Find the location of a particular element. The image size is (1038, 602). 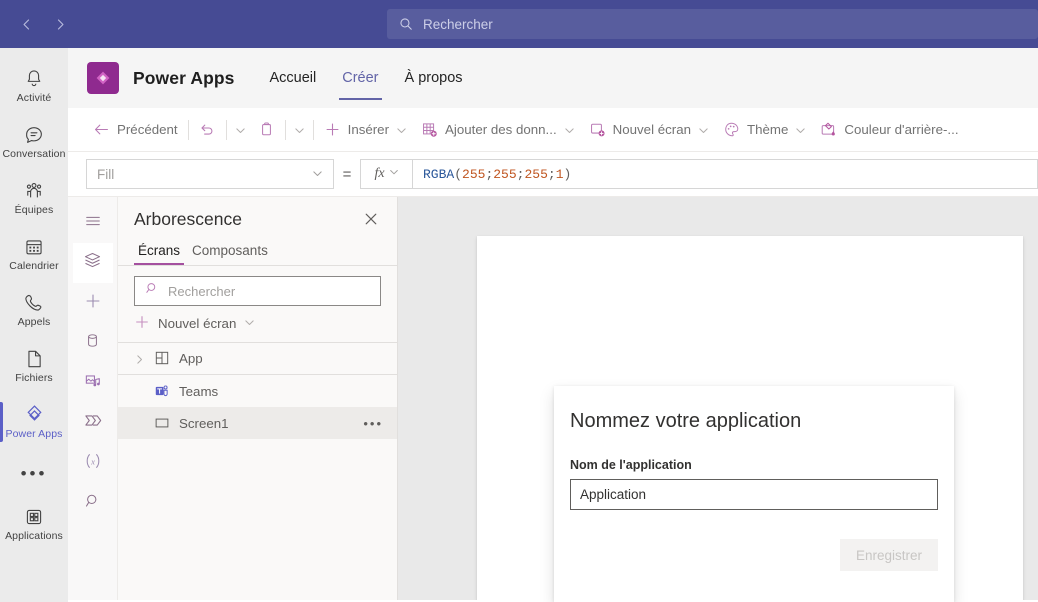

media-panel-button is located at coordinates (93, 383).